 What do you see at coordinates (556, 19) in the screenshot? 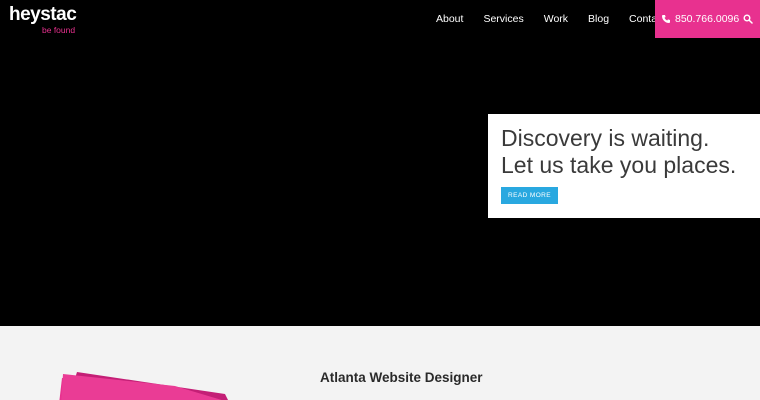
I see `nav-item-work: Work` at bounding box center [556, 19].